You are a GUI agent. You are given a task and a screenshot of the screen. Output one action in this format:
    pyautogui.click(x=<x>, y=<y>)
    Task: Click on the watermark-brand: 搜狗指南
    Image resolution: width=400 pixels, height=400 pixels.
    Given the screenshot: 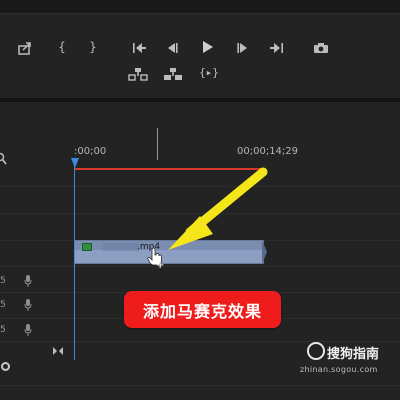 What is the action you would take?
    pyautogui.click(x=353, y=354)
    